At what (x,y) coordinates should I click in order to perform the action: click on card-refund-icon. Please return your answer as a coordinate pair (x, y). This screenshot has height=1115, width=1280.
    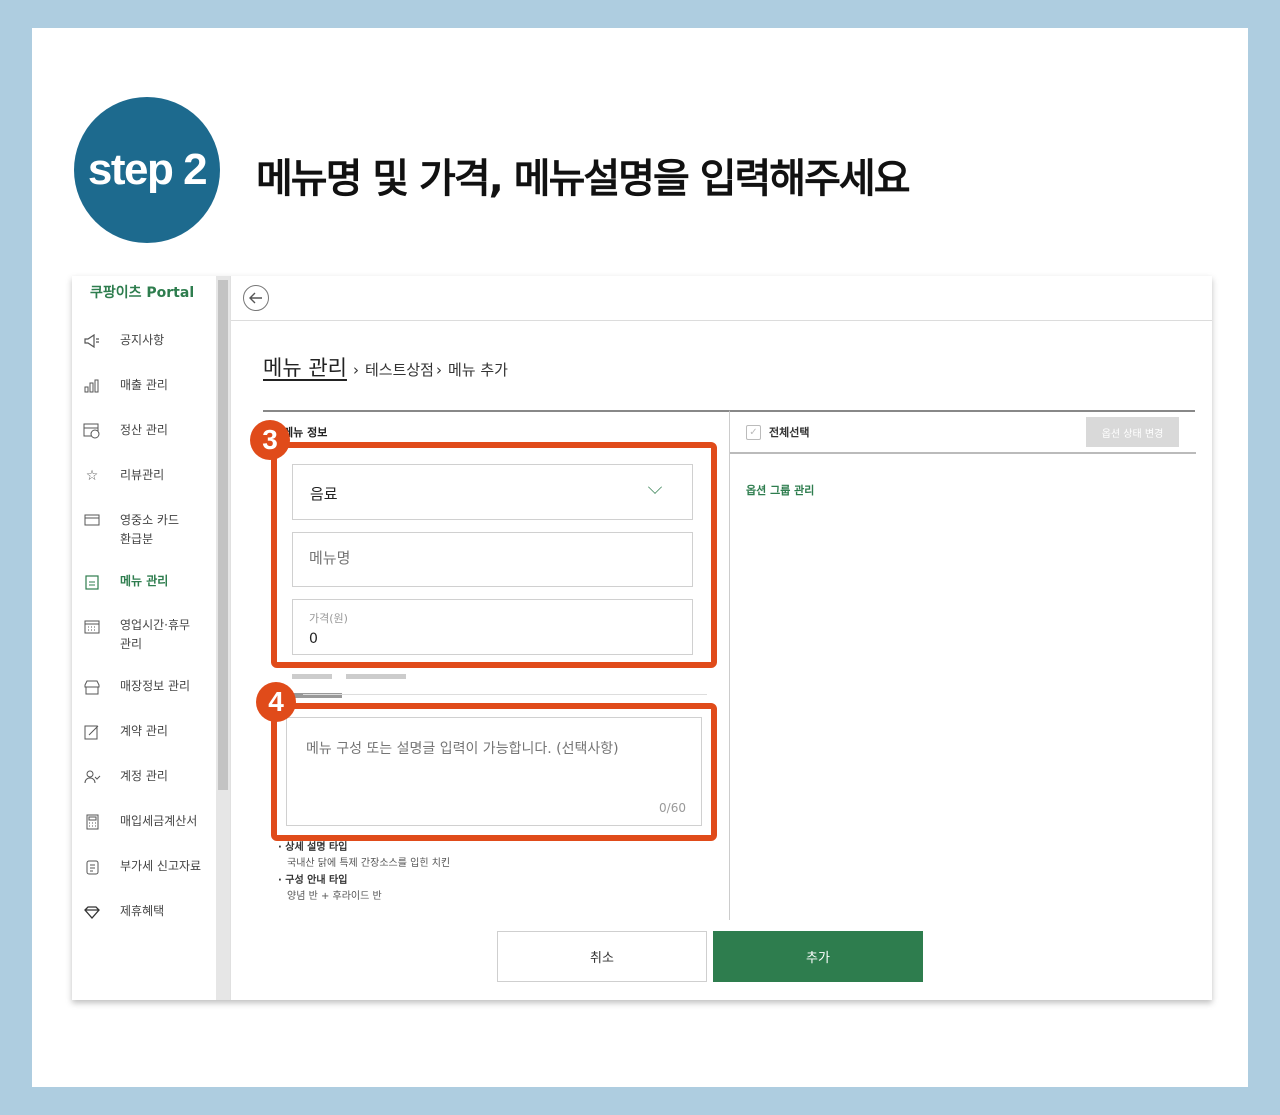
    Looking at the image, I should click on (92, 521).